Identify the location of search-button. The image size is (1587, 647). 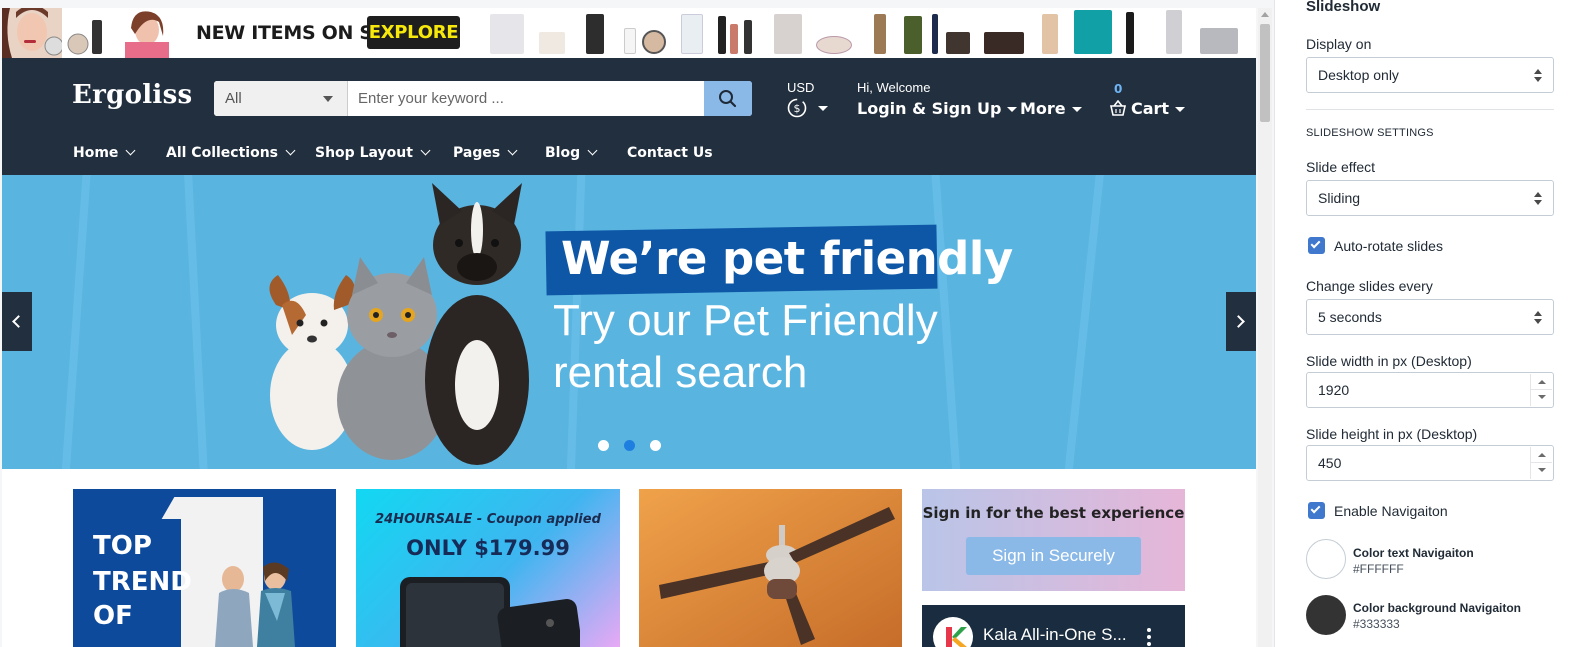
(728, 98).